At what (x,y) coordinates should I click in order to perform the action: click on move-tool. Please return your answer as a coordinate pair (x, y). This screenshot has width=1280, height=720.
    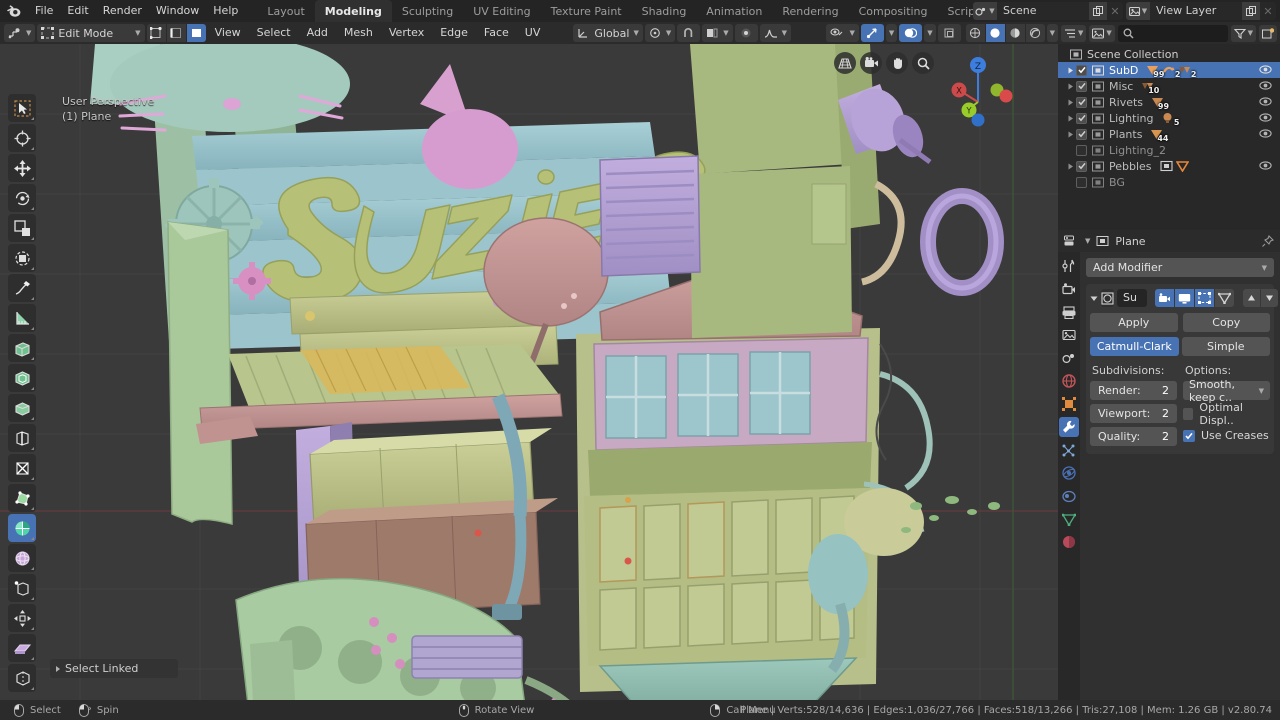
    Looking at the image, I should click on (22, 168).